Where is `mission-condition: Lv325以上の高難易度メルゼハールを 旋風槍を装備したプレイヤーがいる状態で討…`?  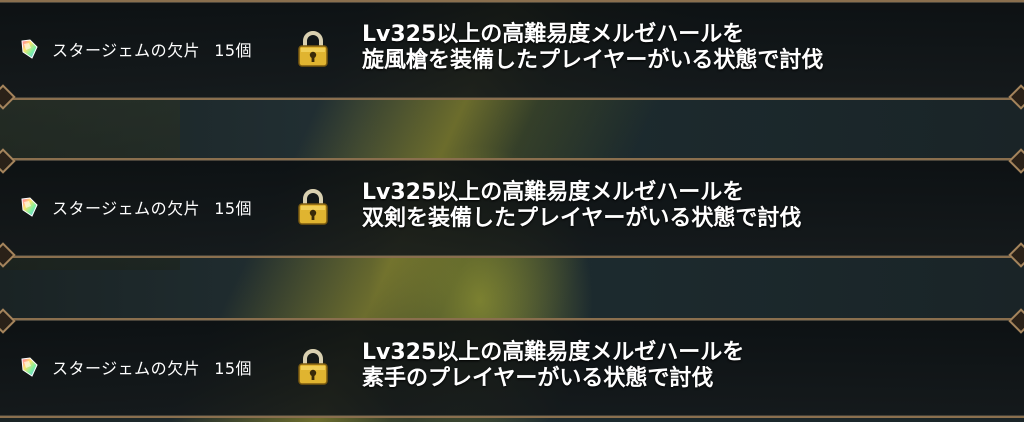
mission-condition: Lv325以上の高難易度メルゼハールを 旋風槍を装備したプレイヤーがいる状態で討… is located at coordinates (592, 48).